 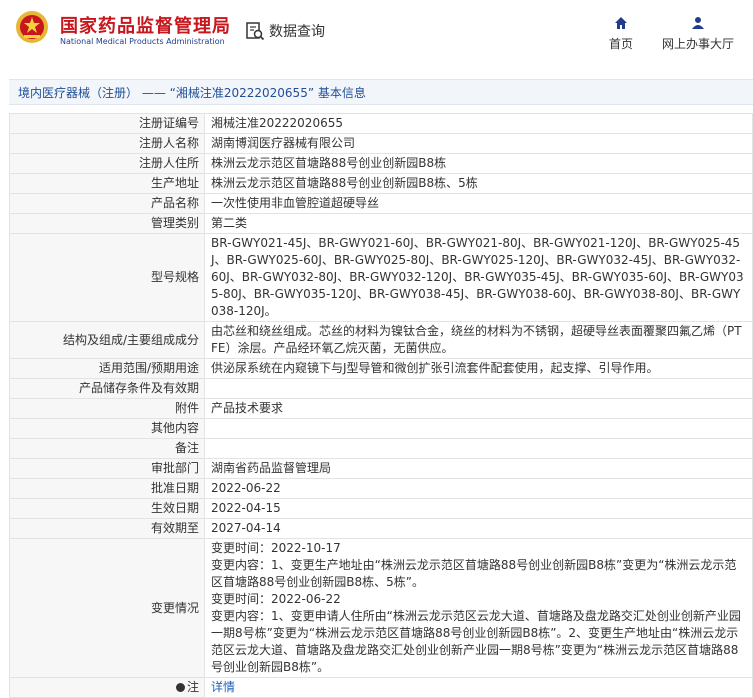 What do you see at coordinates (276, 599) in the screenshot?
I see `change-time: 变更时间：2022-06-22` at bounding box center [276, 599].